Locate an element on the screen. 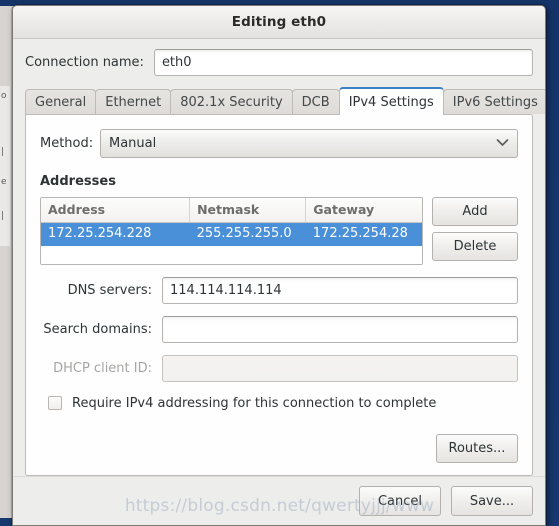 The height and width of the screenshot is (526, 559). table-empty-row is located at coordinates (231, 254).